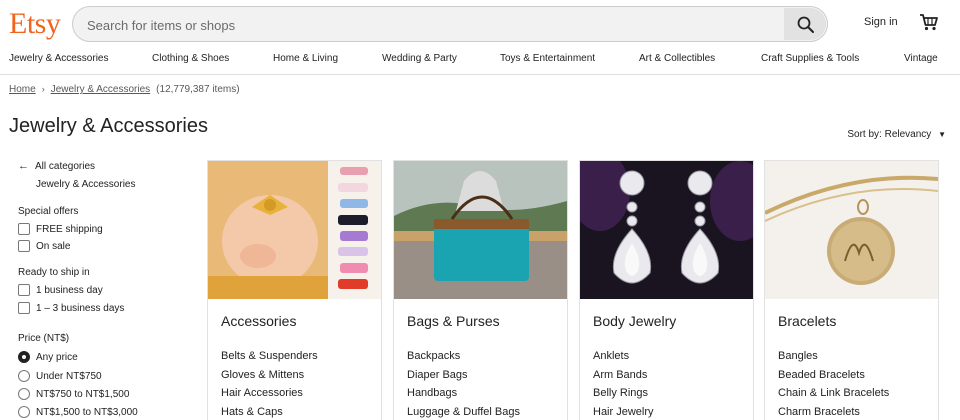  I want to click on category-title: Body Jewelry, so click(634, 321).